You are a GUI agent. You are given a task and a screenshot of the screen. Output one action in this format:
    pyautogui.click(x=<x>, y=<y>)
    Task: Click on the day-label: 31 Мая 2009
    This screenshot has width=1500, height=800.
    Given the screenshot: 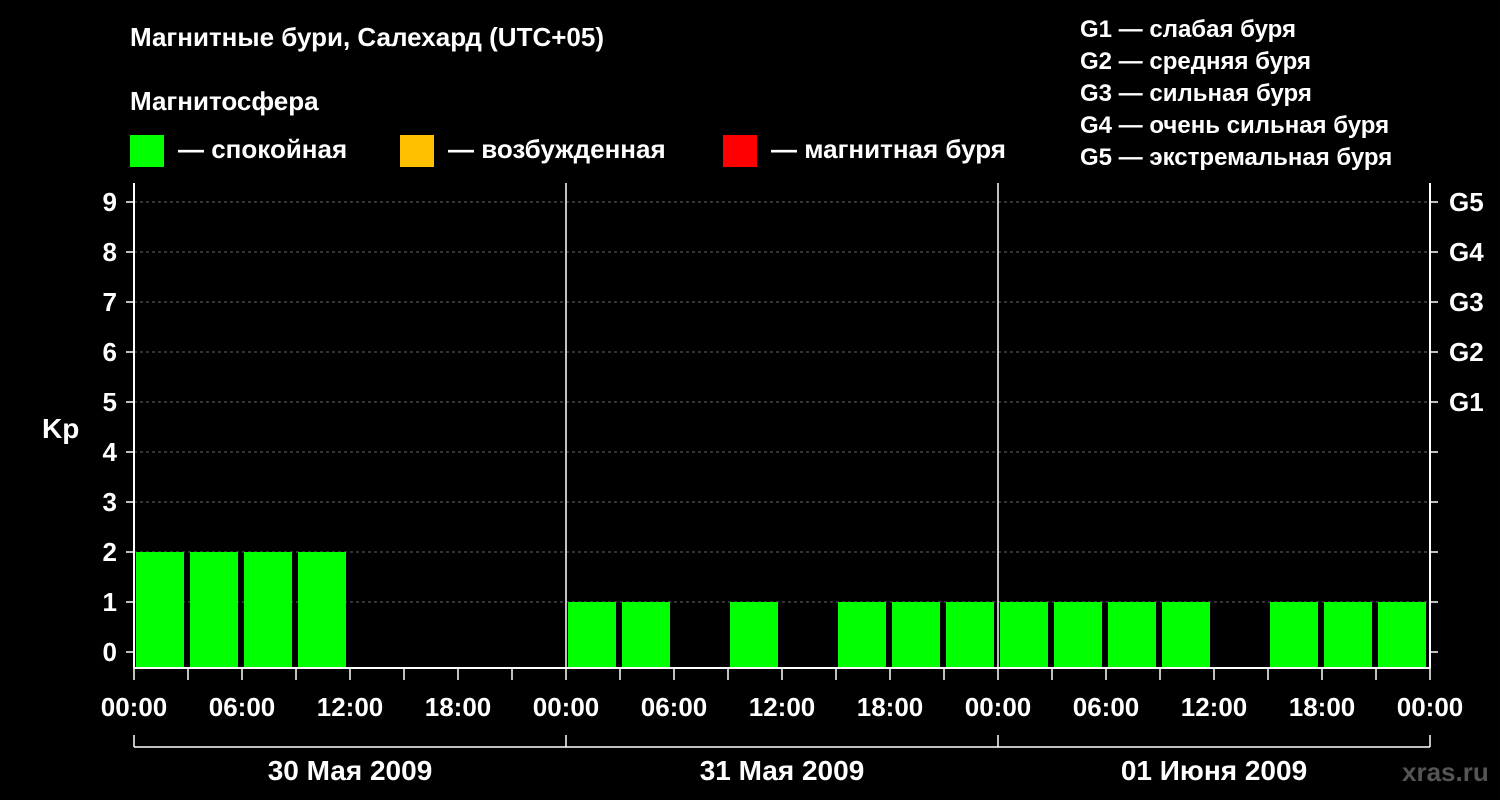 What is the action you would take?
    pyautogui.click(x=782, y=770)
    